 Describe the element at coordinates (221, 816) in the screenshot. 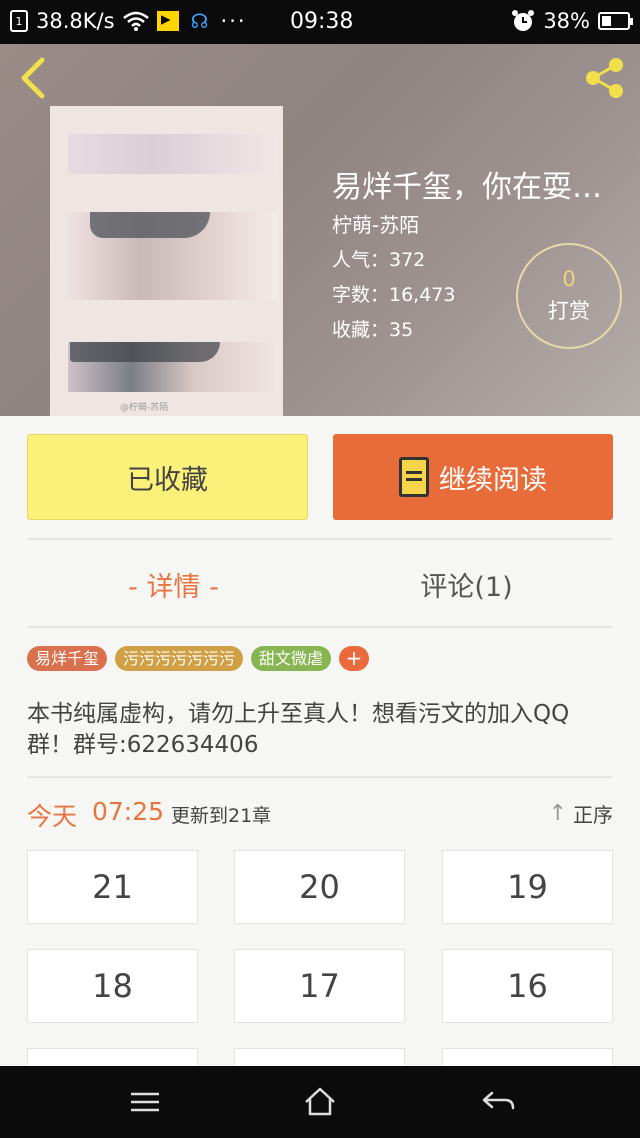

I see `update-chapter-text: 更新到21章` at that location.